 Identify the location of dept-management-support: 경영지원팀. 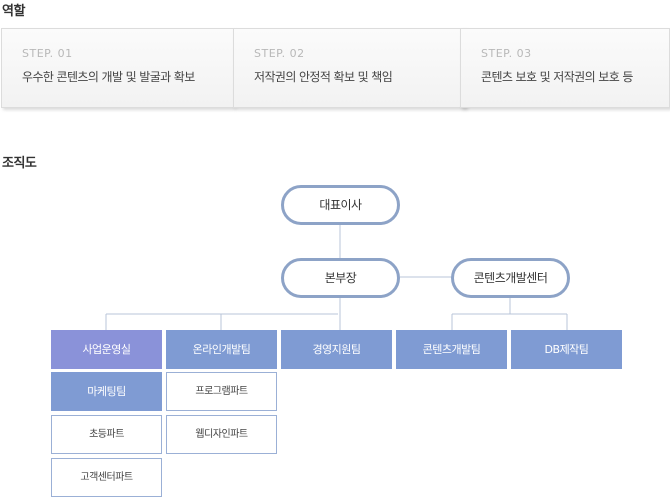
(336, 349).